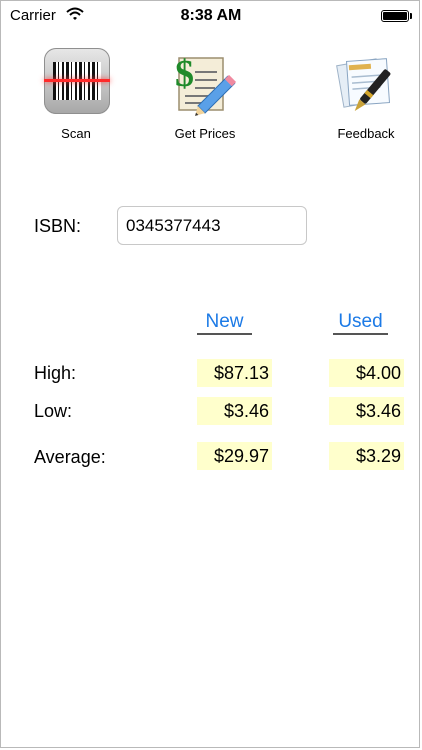 This screenshot has width=422, height=750. I want to click on feedback-button: Feedback, so click(366, 94).